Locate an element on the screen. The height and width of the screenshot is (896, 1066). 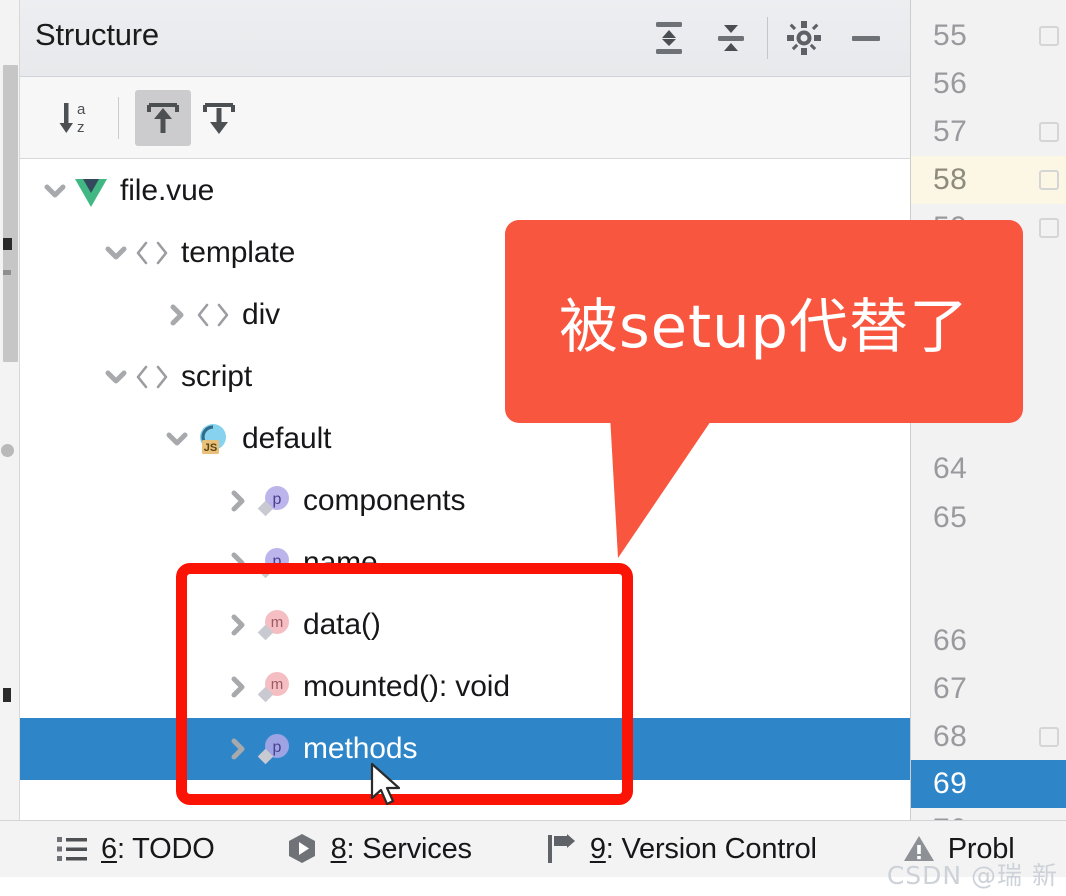
tree-node-icon-wrapper: p is located at coordinates (274, 501).